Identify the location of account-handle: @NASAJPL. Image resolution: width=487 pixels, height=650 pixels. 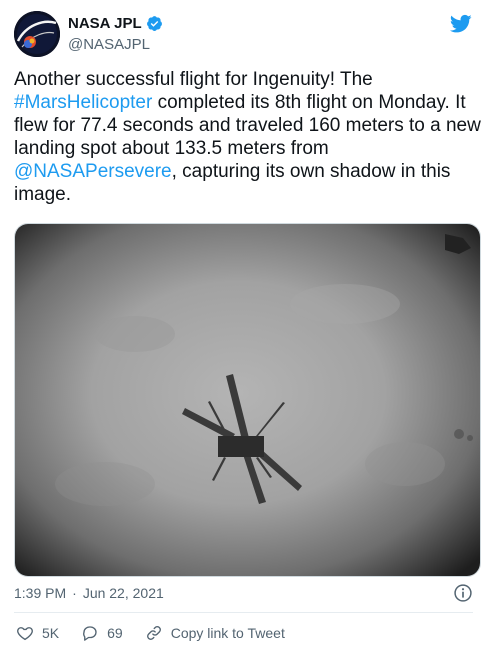
(109, 44).